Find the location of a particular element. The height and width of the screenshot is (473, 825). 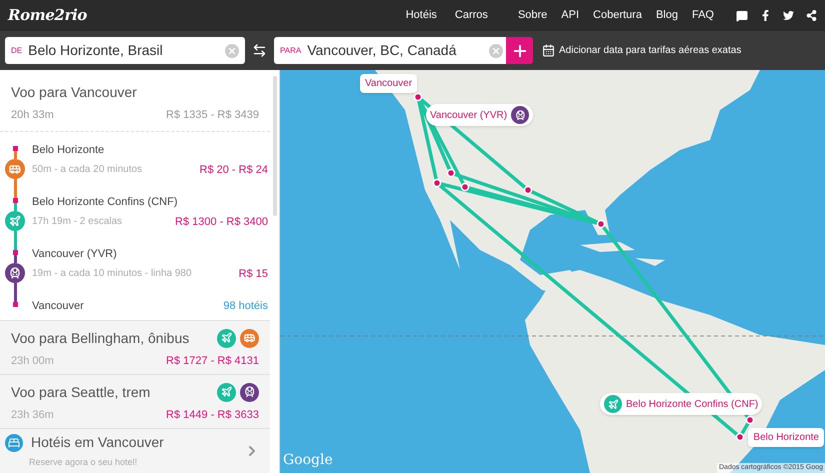

airplane-icon is located at coordinates (613, 404).